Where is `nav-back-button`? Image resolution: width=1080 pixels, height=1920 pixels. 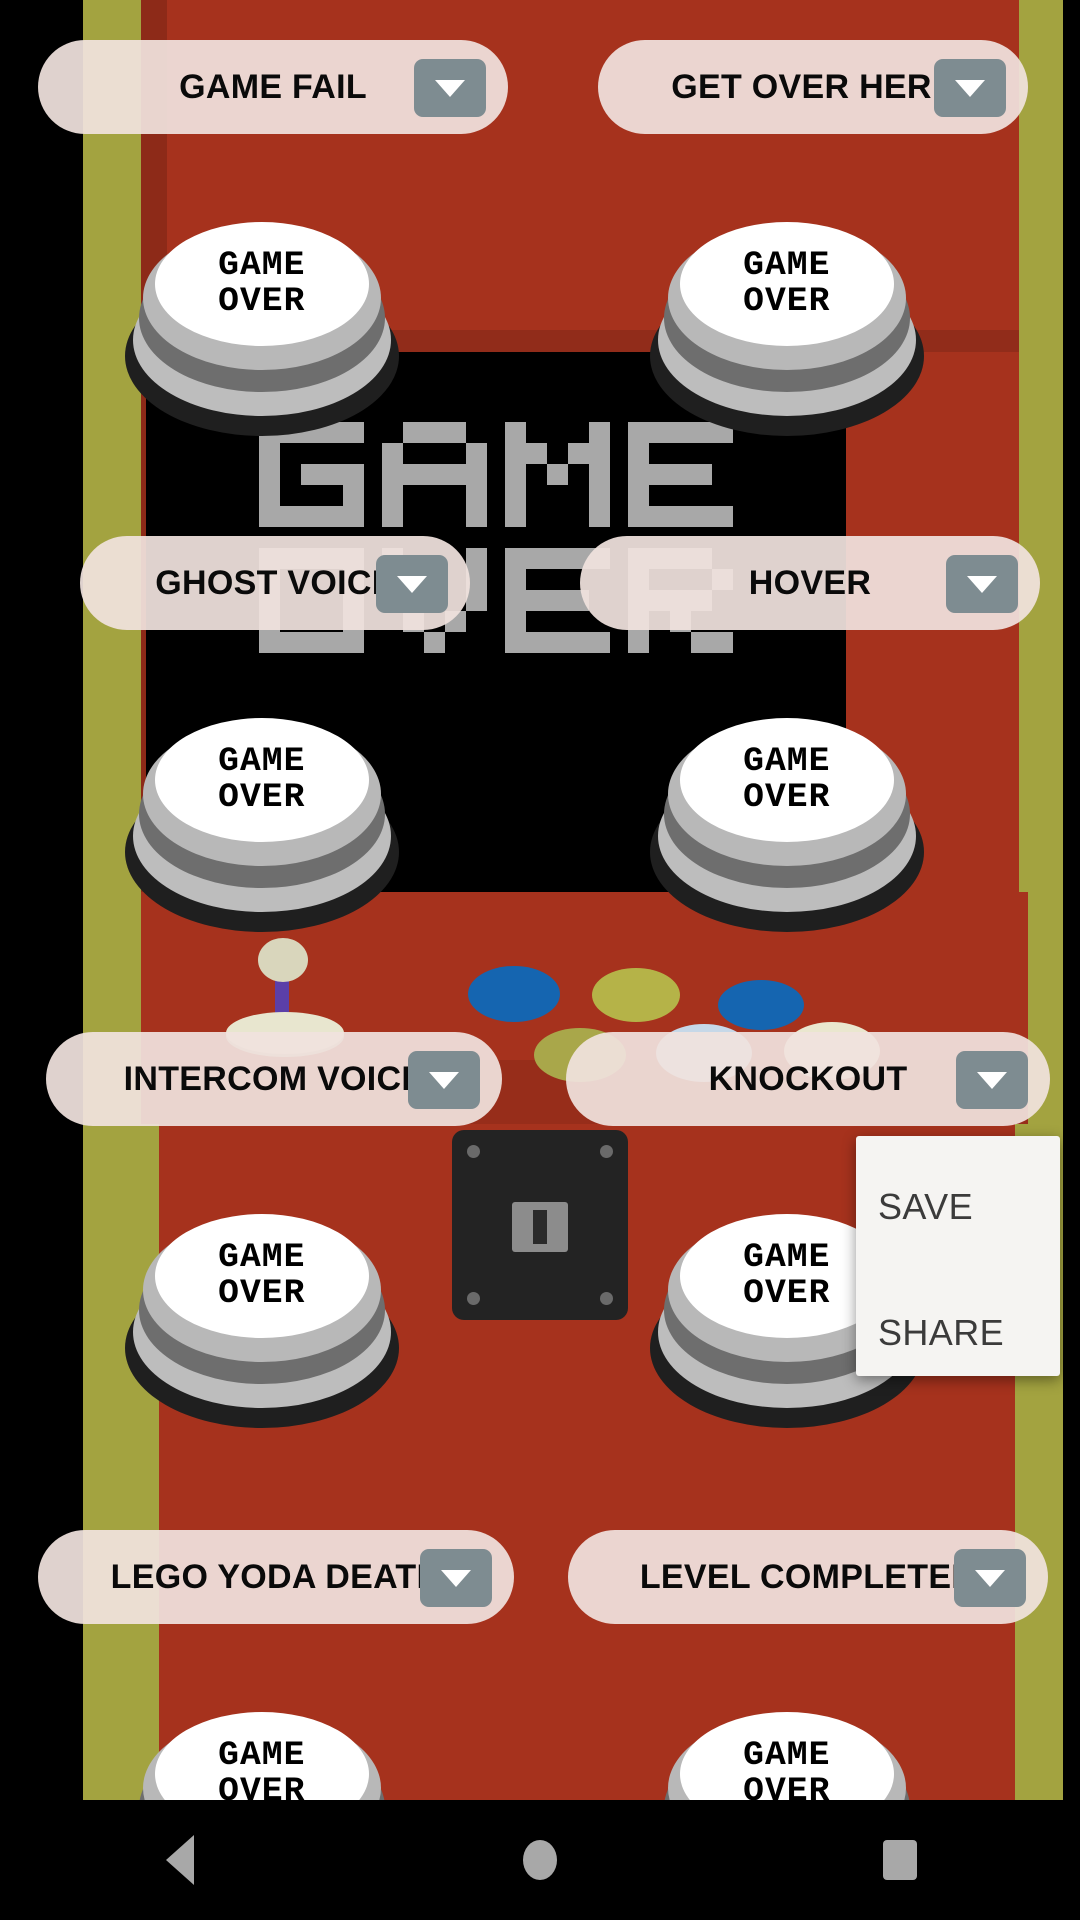 nav-back-button is located at coordinates (180, 1860).